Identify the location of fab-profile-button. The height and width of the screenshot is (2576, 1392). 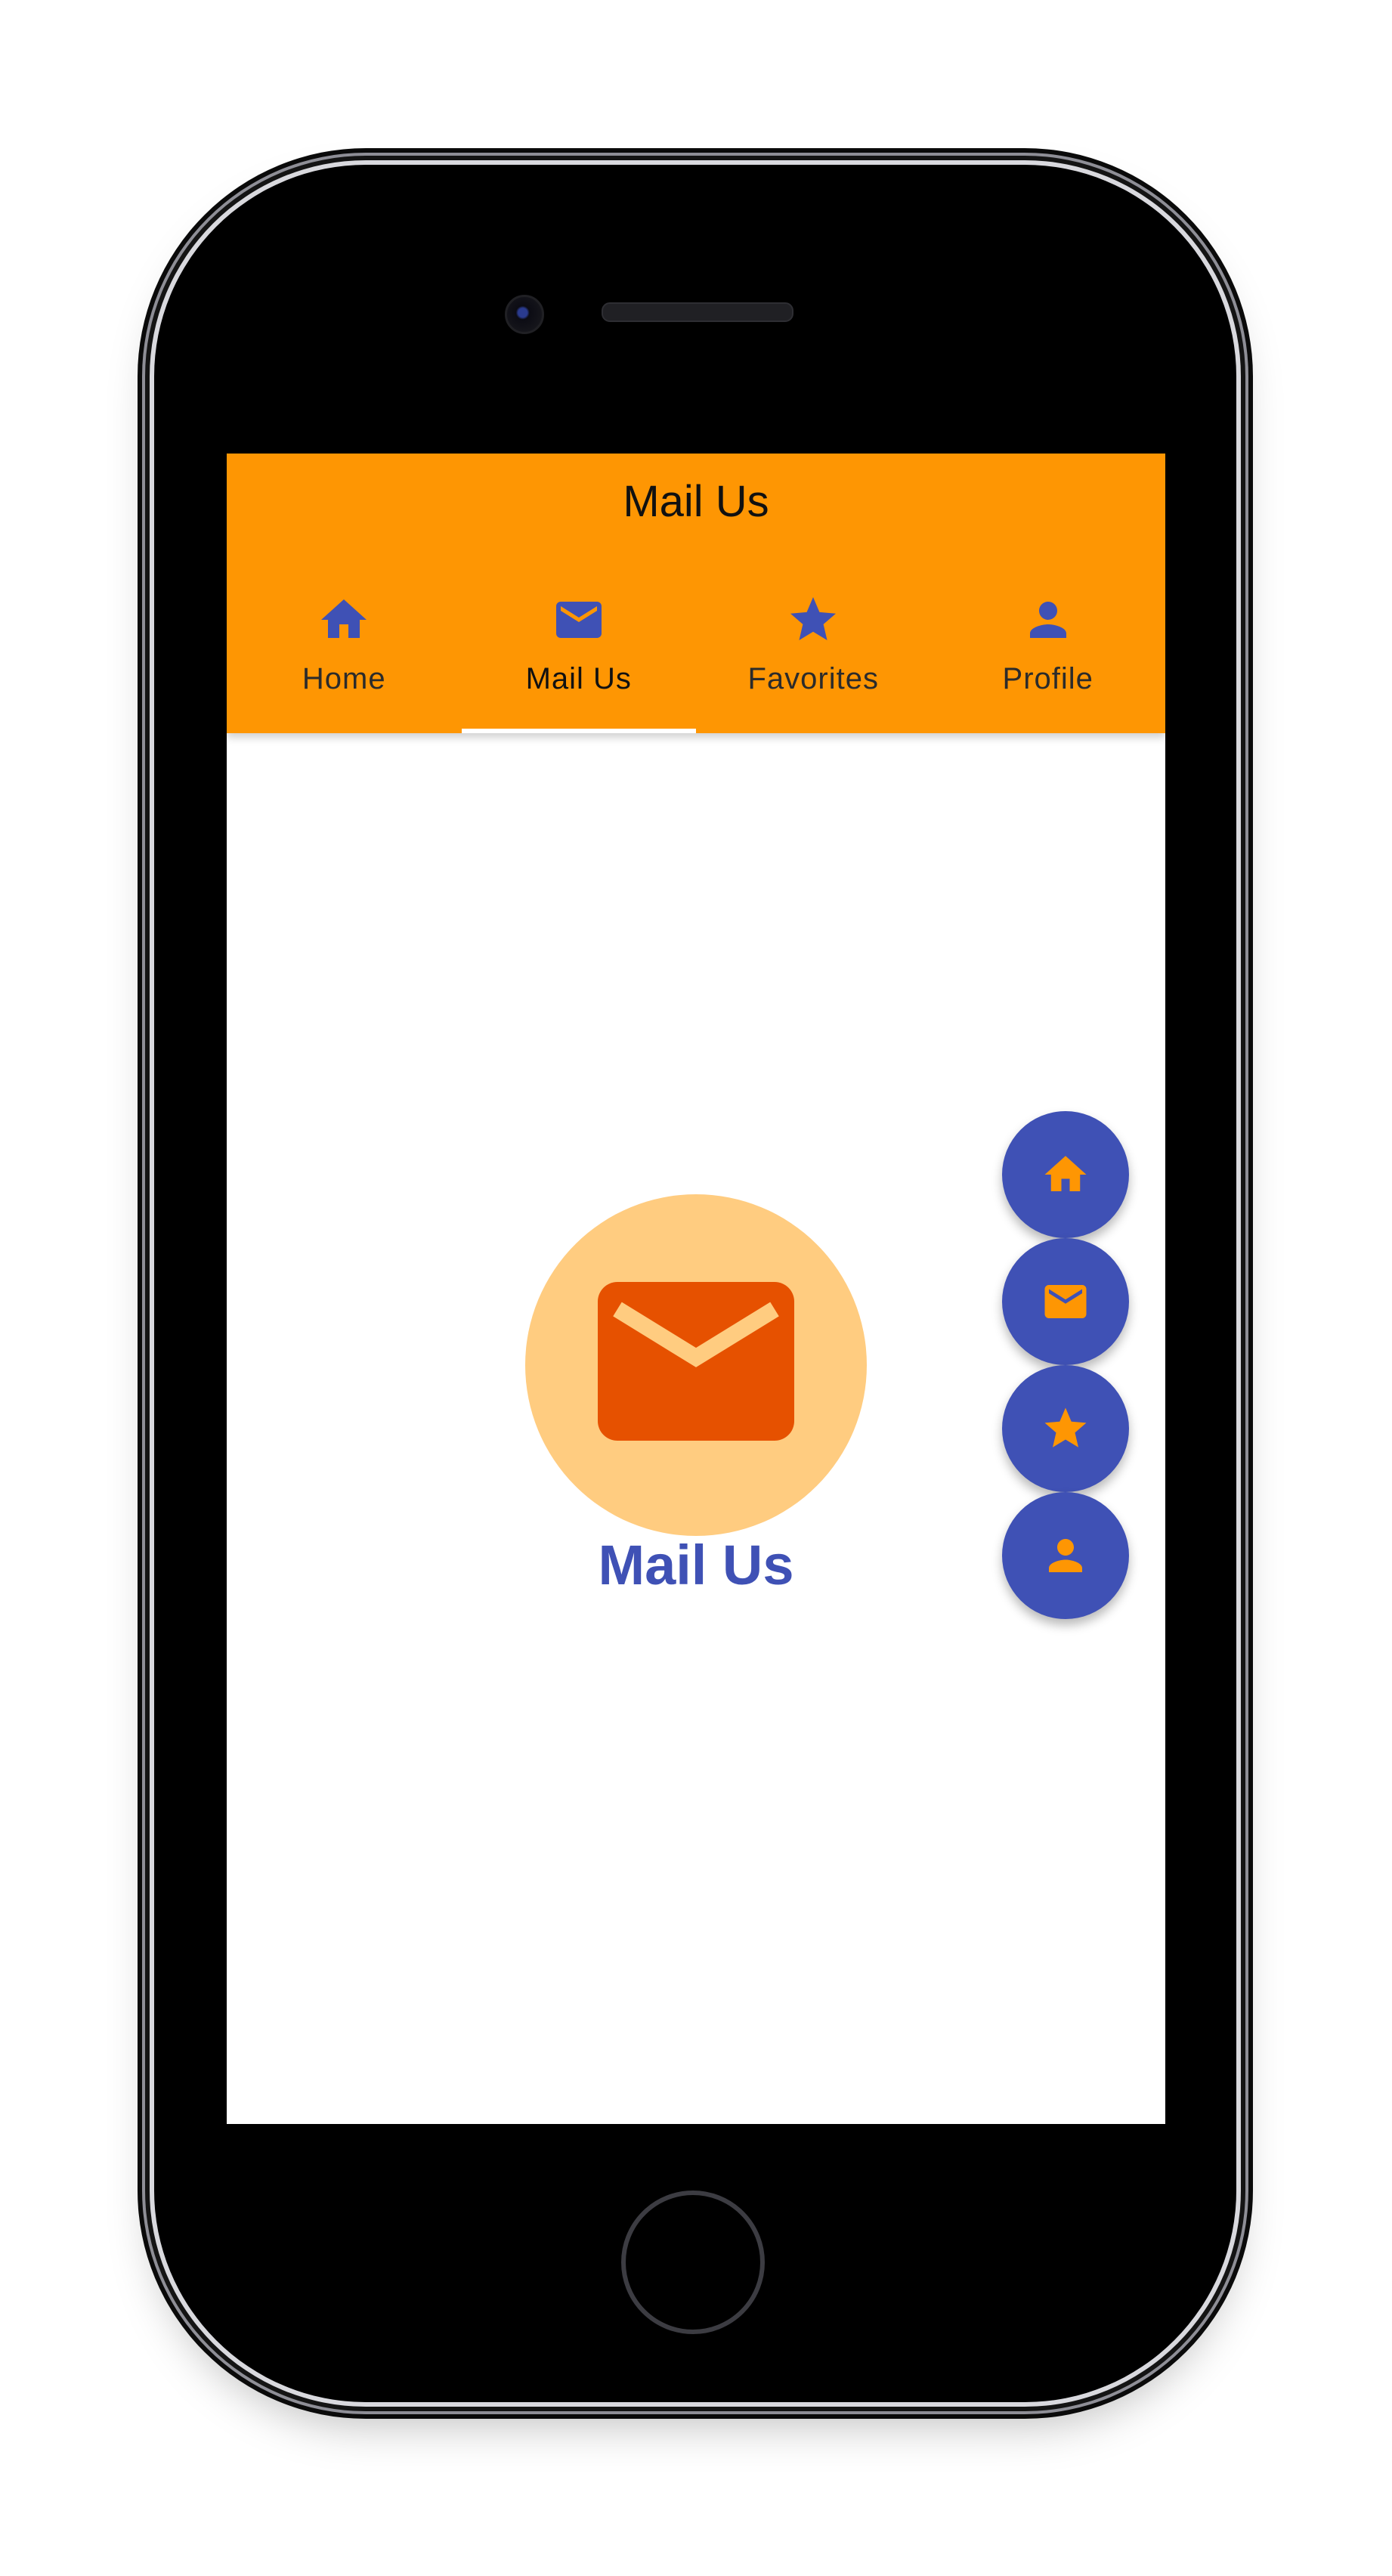
(1065, 1556).